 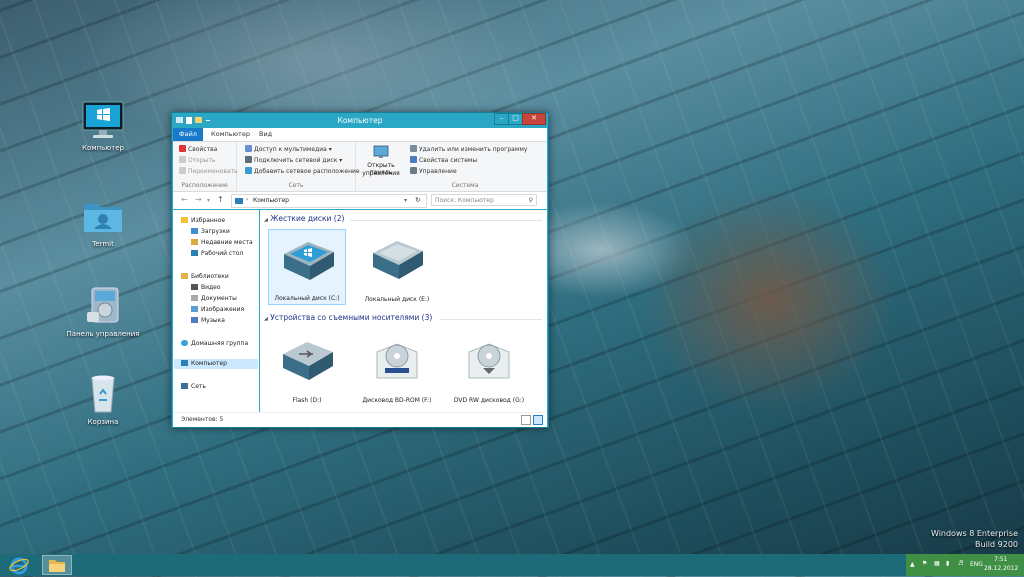 What do you see at coordinates (398, 260) in the screenshot?
I see `hard-drive-icon` at bounding box center [398, 260].